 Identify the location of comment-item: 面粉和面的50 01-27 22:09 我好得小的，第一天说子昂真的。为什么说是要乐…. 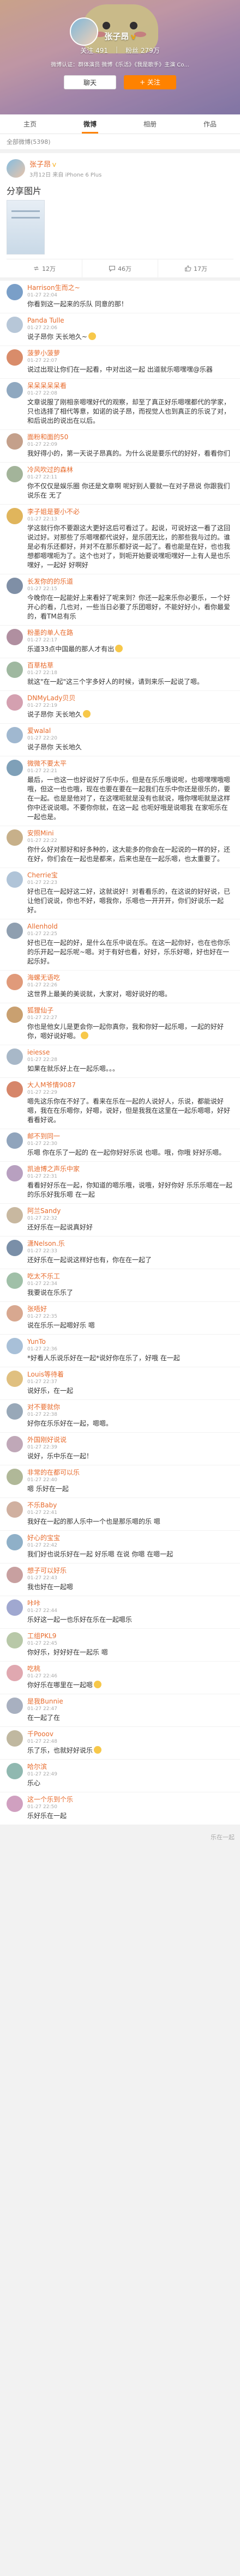
(120, 447).